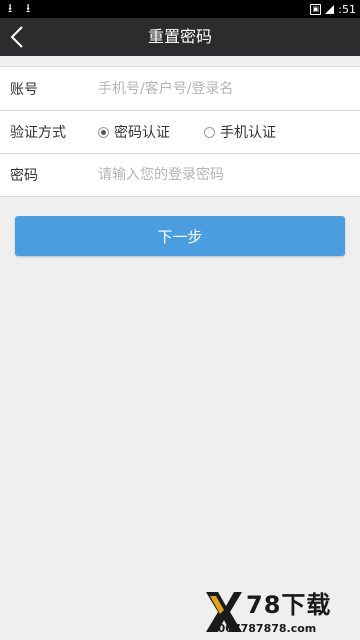 The height and width of the screenshot is (640, 360). I want to click on signal-icon, so click(330, 9).